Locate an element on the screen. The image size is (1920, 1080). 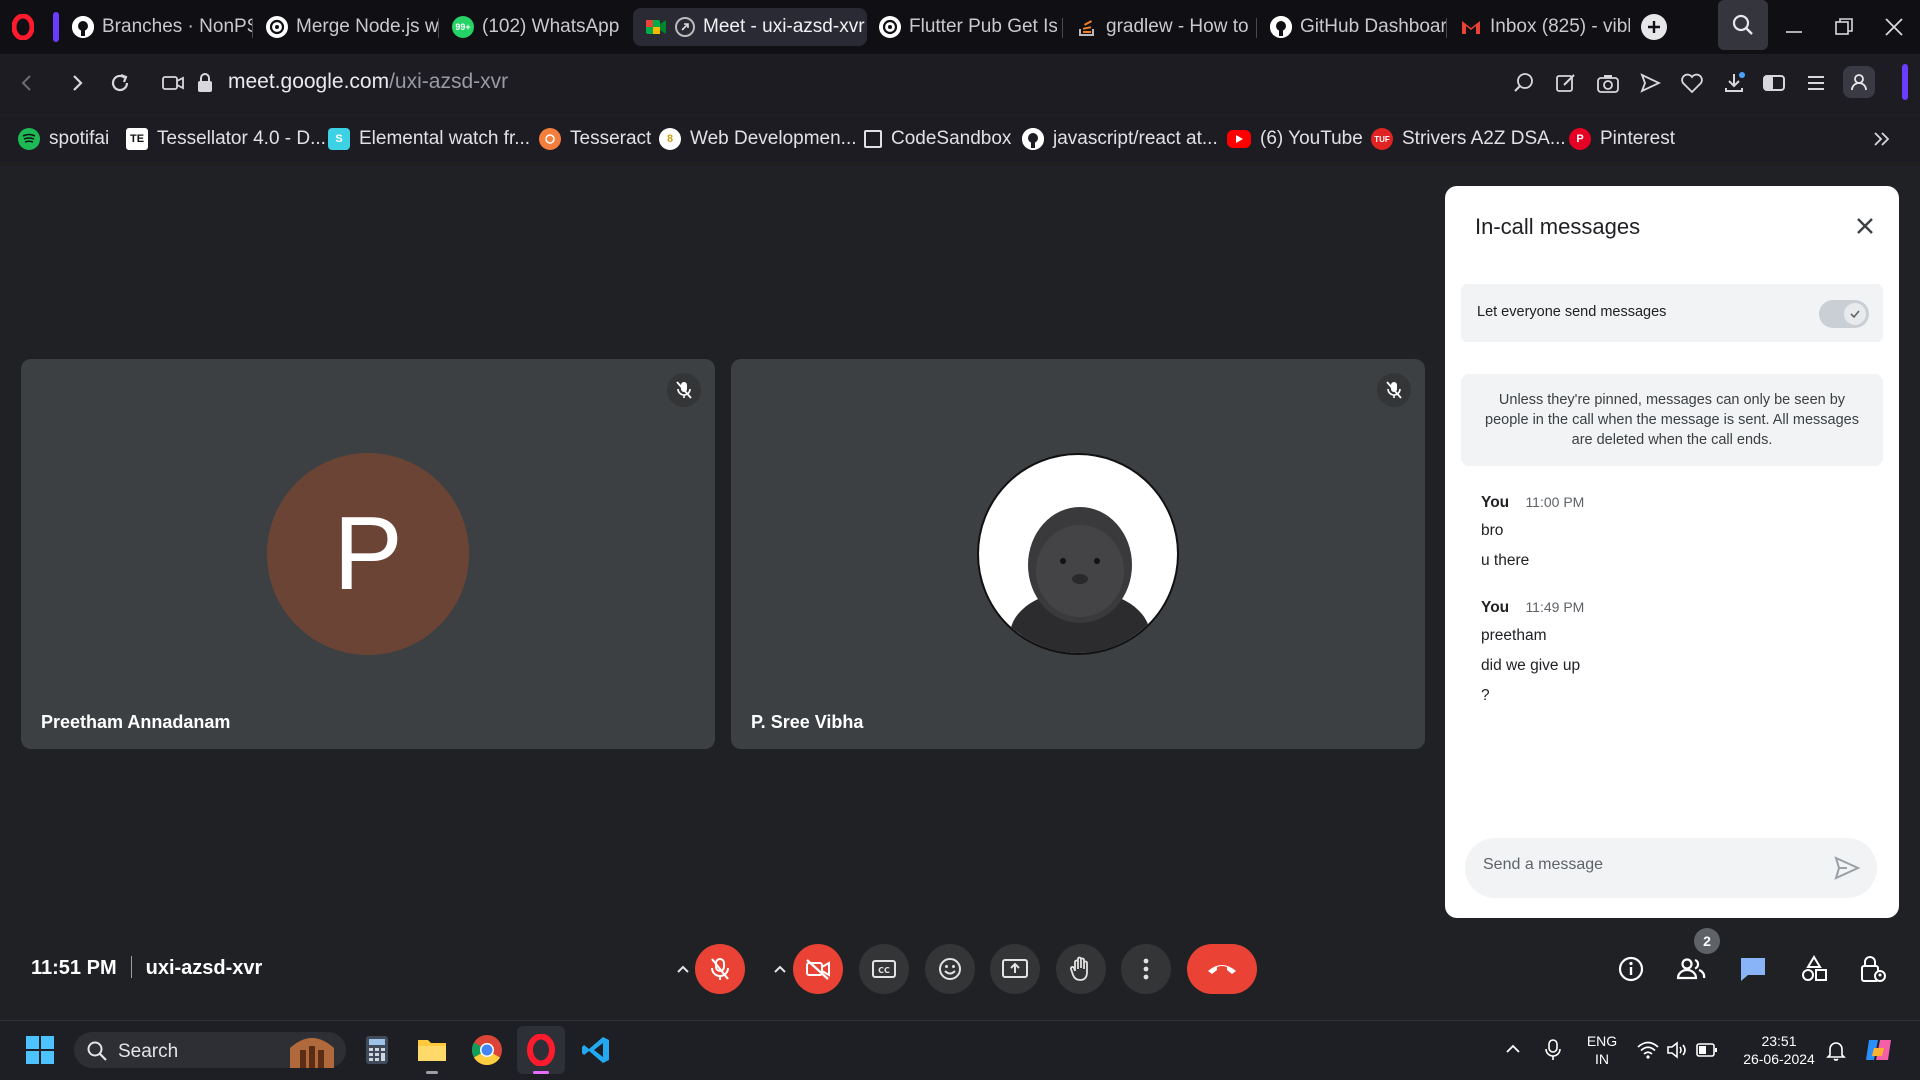
meeting-details-button is located at coordinates (1631, 969).